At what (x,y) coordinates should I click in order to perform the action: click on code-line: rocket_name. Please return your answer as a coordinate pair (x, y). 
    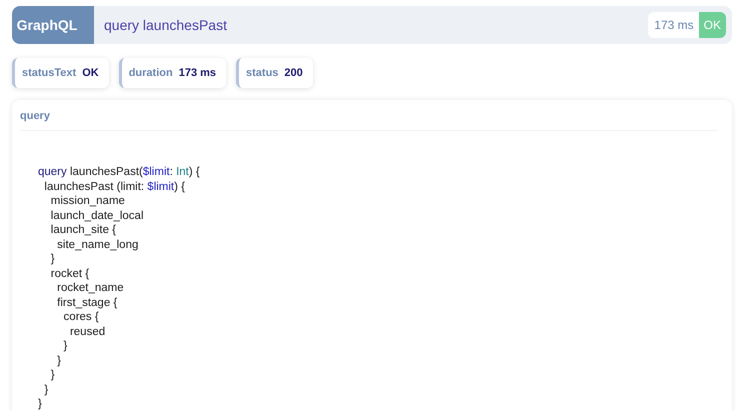
    Looking at the image, I should click on (90, 288).